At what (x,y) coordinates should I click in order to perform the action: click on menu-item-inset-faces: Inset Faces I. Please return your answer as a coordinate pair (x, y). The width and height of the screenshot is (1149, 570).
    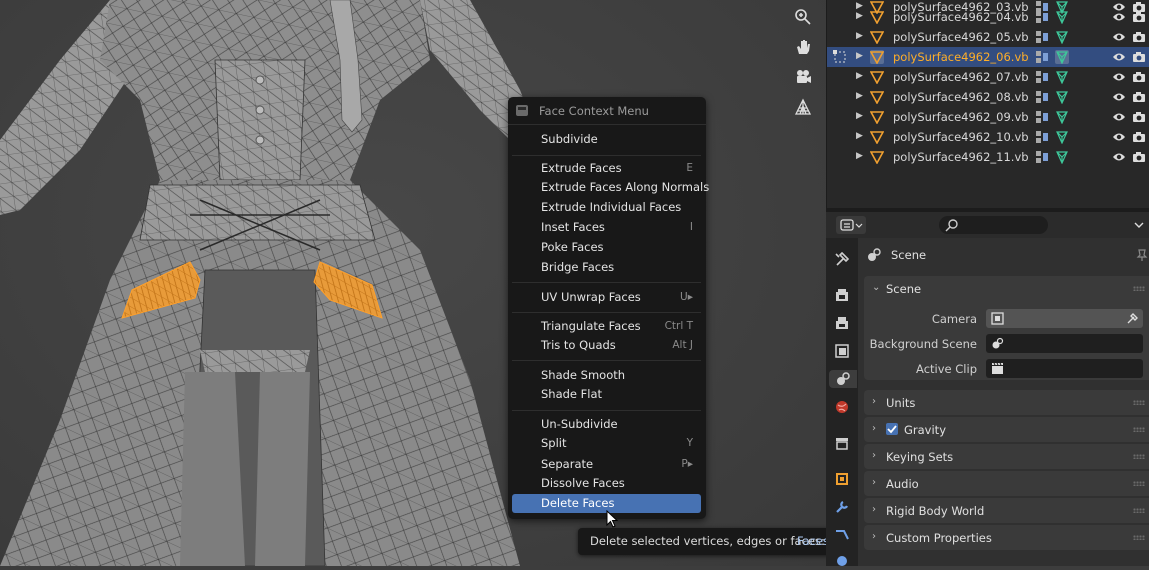
    Looking at the image, I should click on (606, 227).